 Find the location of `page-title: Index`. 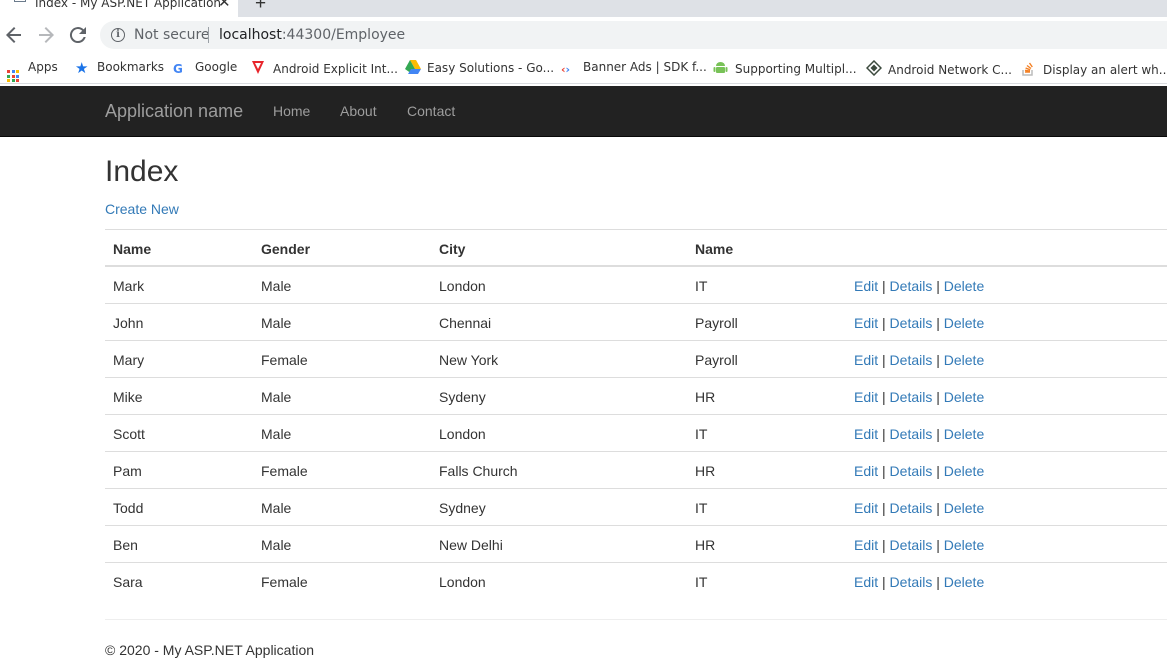

page-title: Index is located at coordinates (142, 171).